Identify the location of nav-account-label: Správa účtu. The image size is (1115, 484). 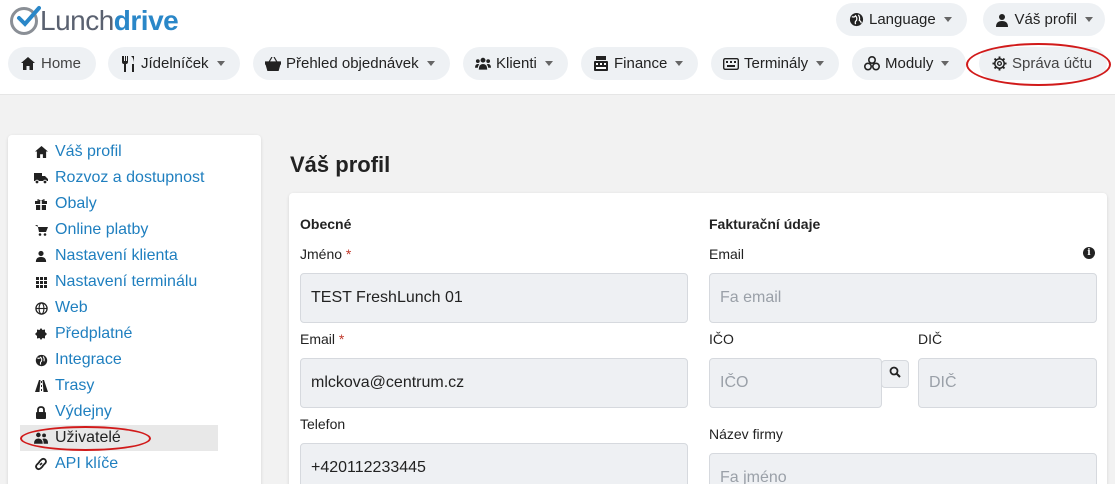
(1052, 63).